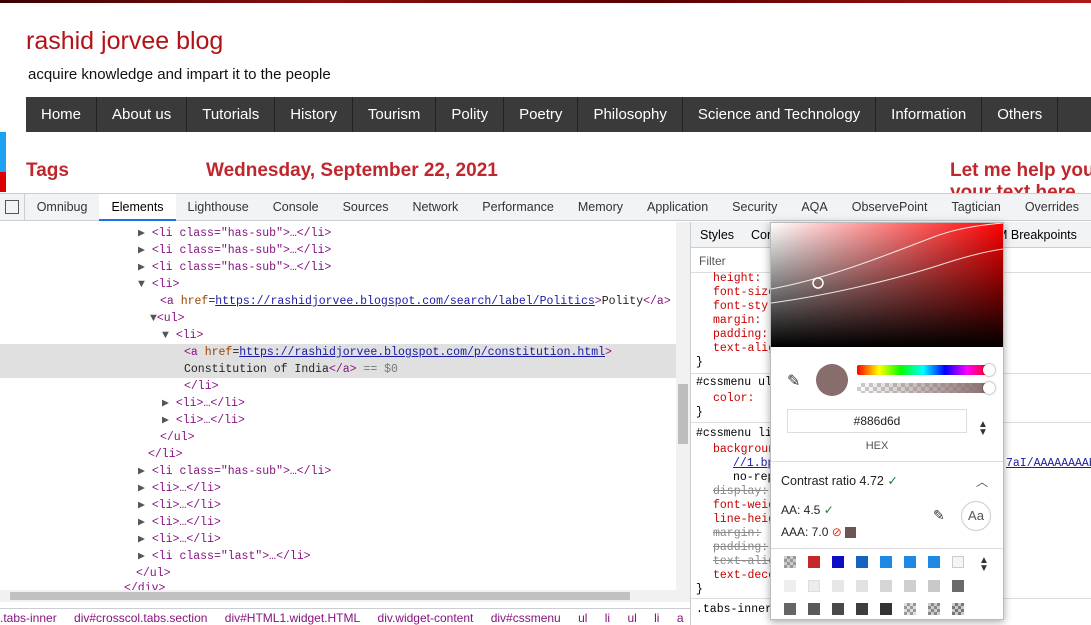  I want to click on crumb: ul, so click(631, 618).